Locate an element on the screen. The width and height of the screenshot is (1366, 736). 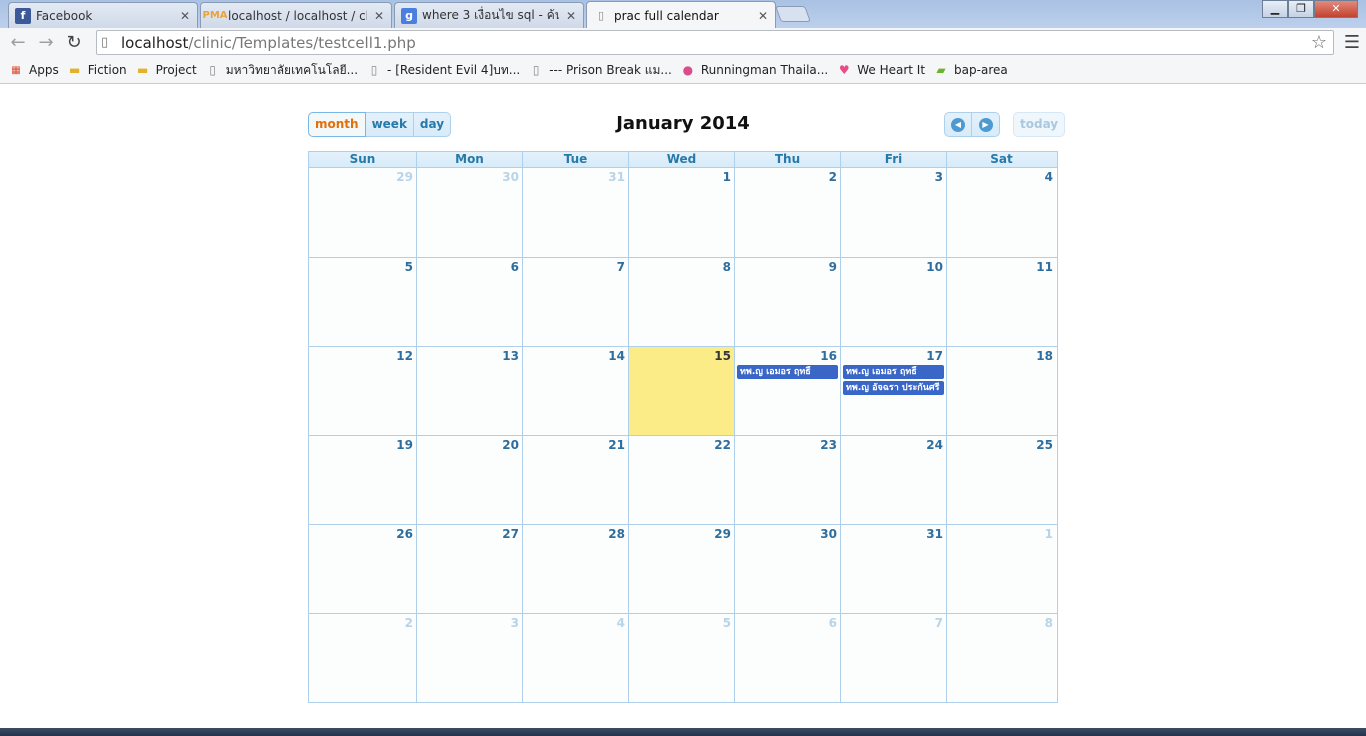
today-group: today is located at coordinates (1039, 124).